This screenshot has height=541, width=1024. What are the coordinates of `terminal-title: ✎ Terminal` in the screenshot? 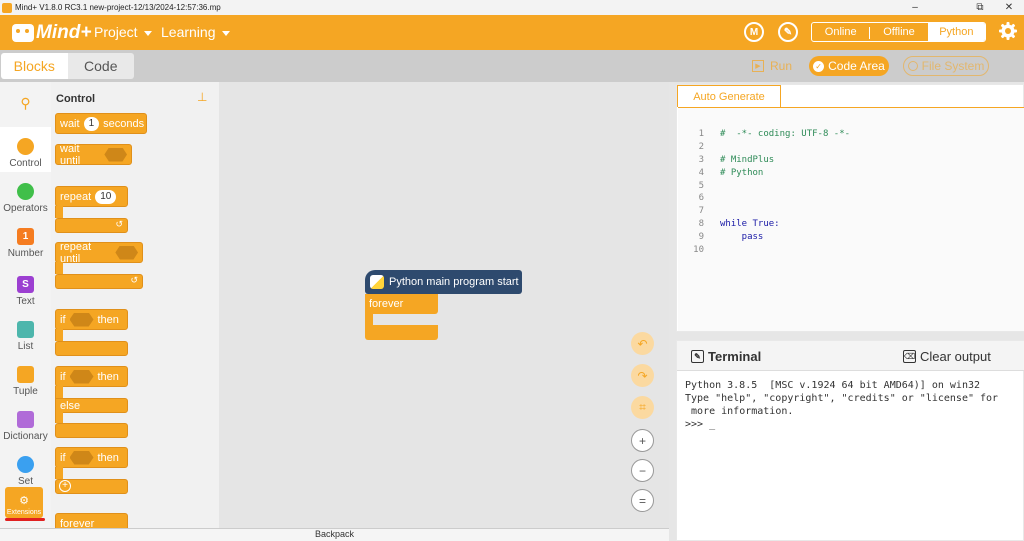 It's located at (726, 356).